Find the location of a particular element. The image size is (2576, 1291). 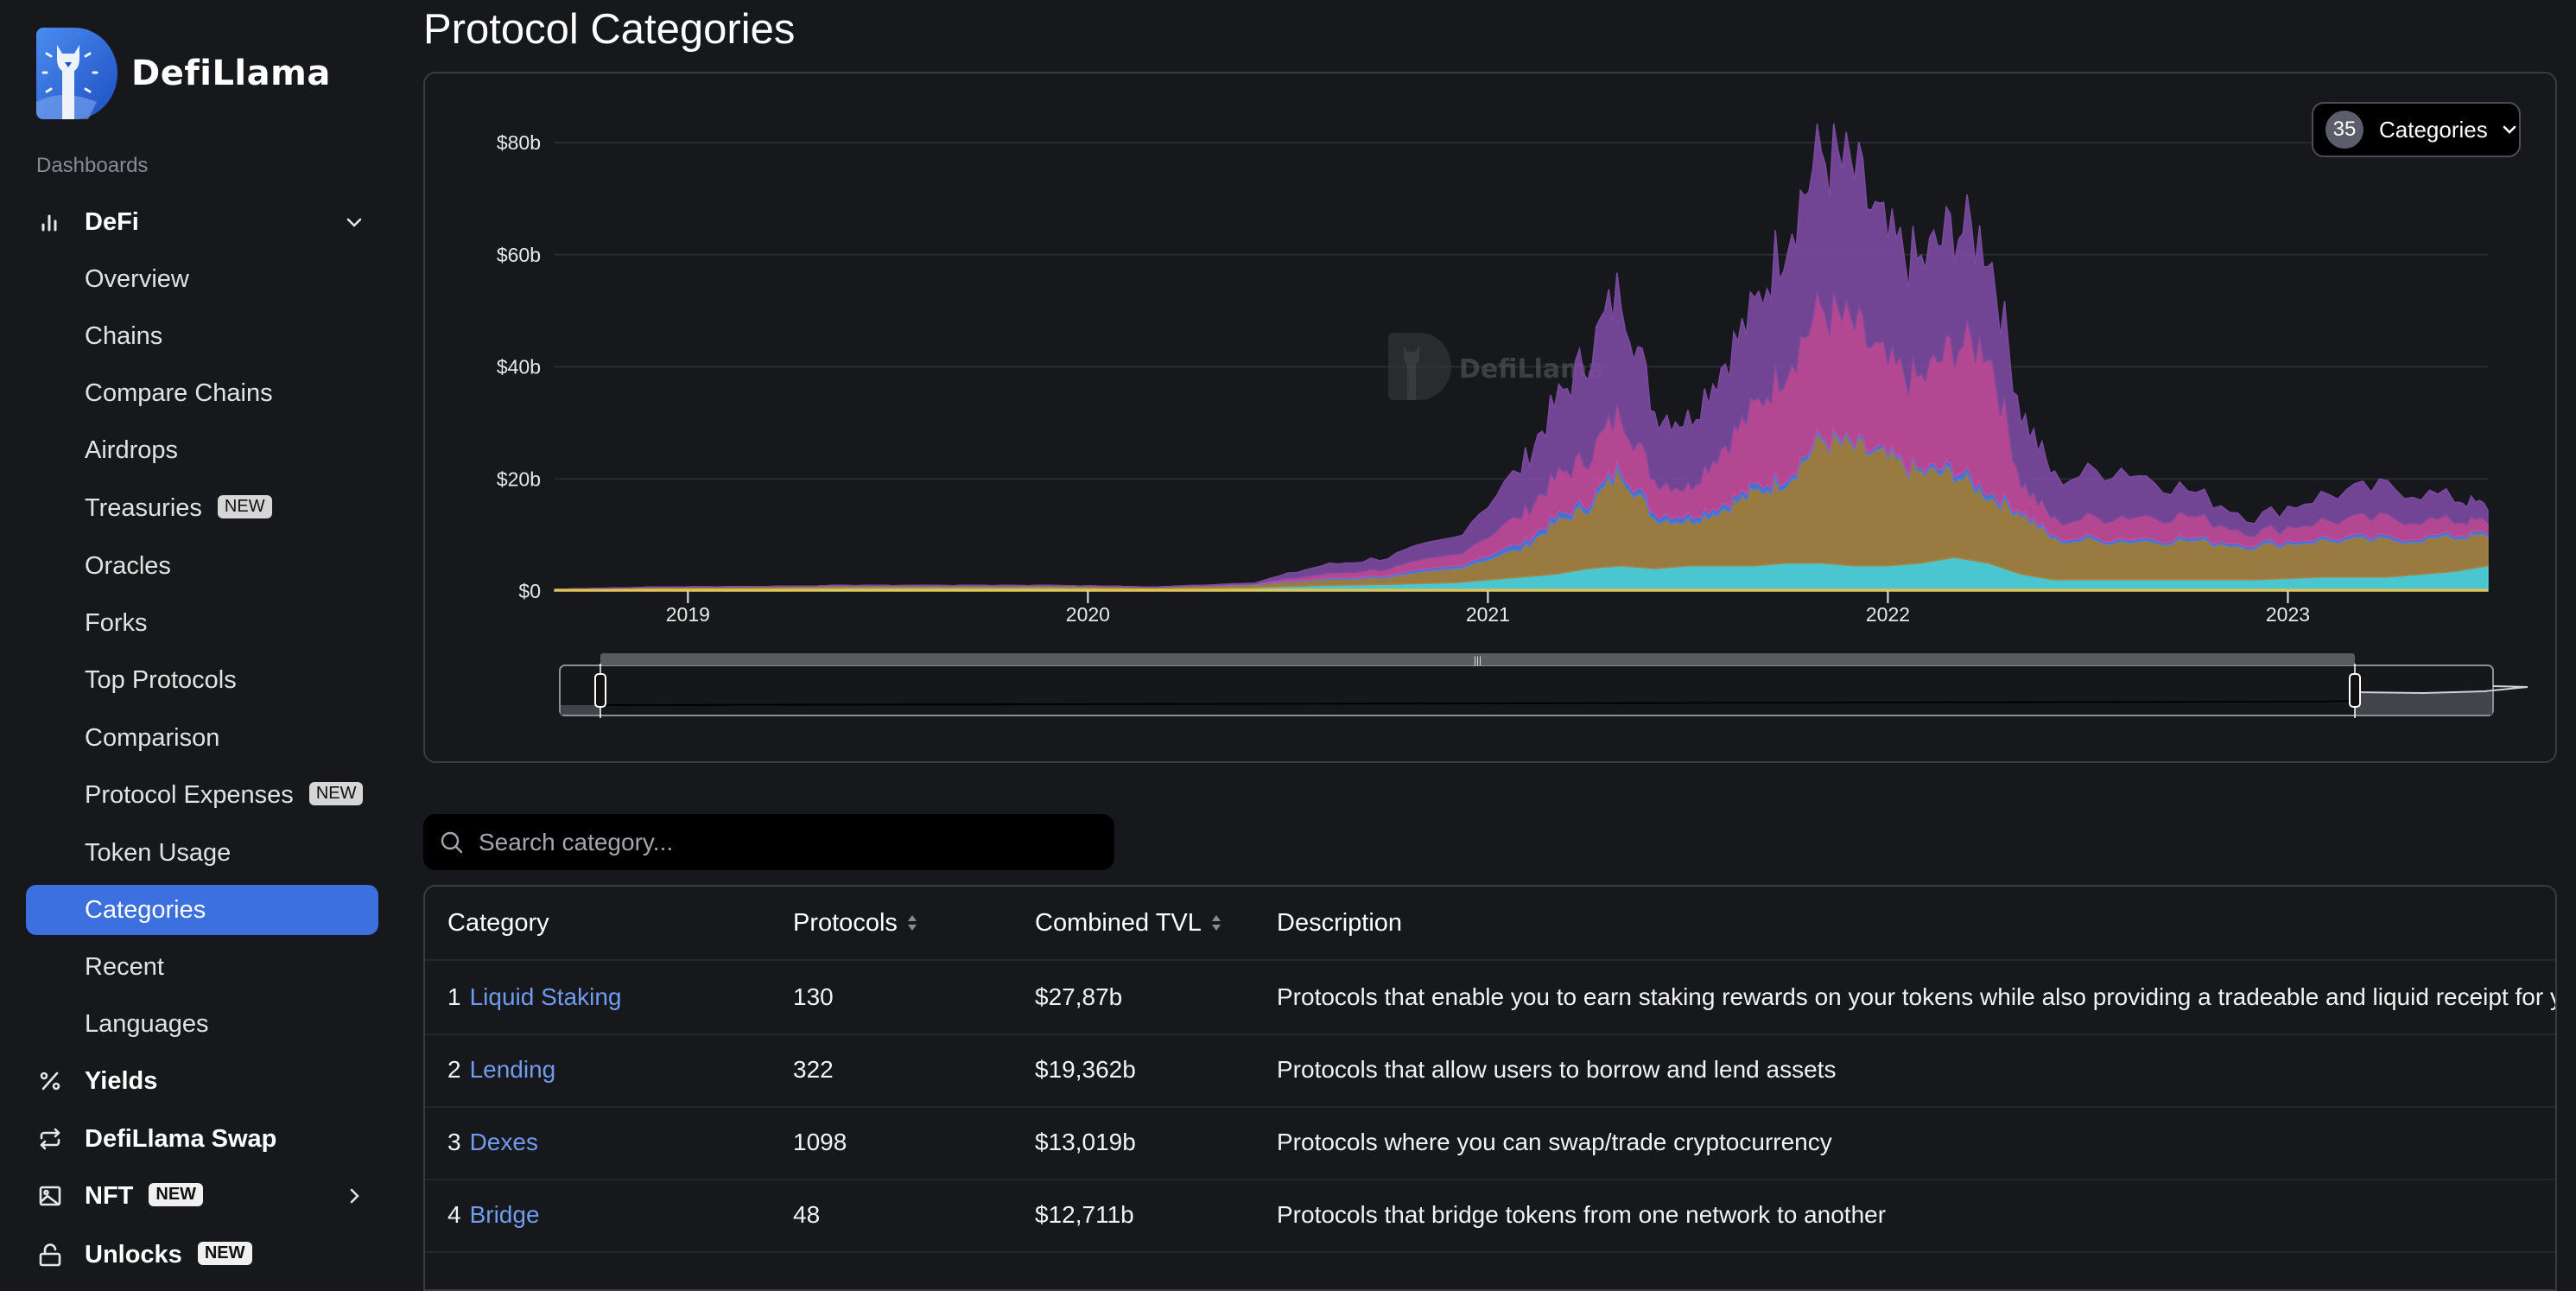

rank: 4 is located at coordinates (454, 1214).